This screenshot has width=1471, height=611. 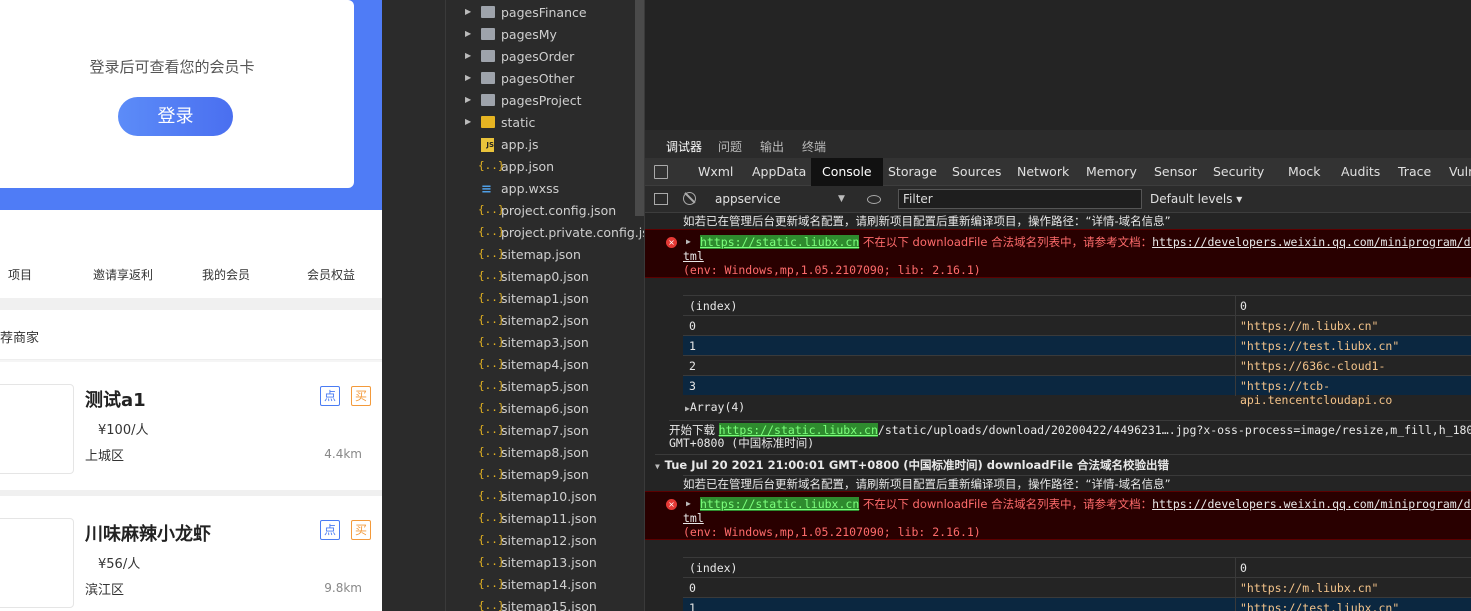 What do you see at coordinates (874, 199) in the screenshot?
I see `live-expression-eye-icon` at bounding box center [874, 199].